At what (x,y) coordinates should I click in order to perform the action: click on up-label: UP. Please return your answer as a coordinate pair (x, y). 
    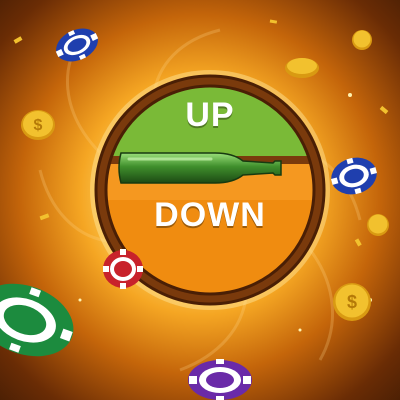
    Looking at the image, I should click on (210, 115).